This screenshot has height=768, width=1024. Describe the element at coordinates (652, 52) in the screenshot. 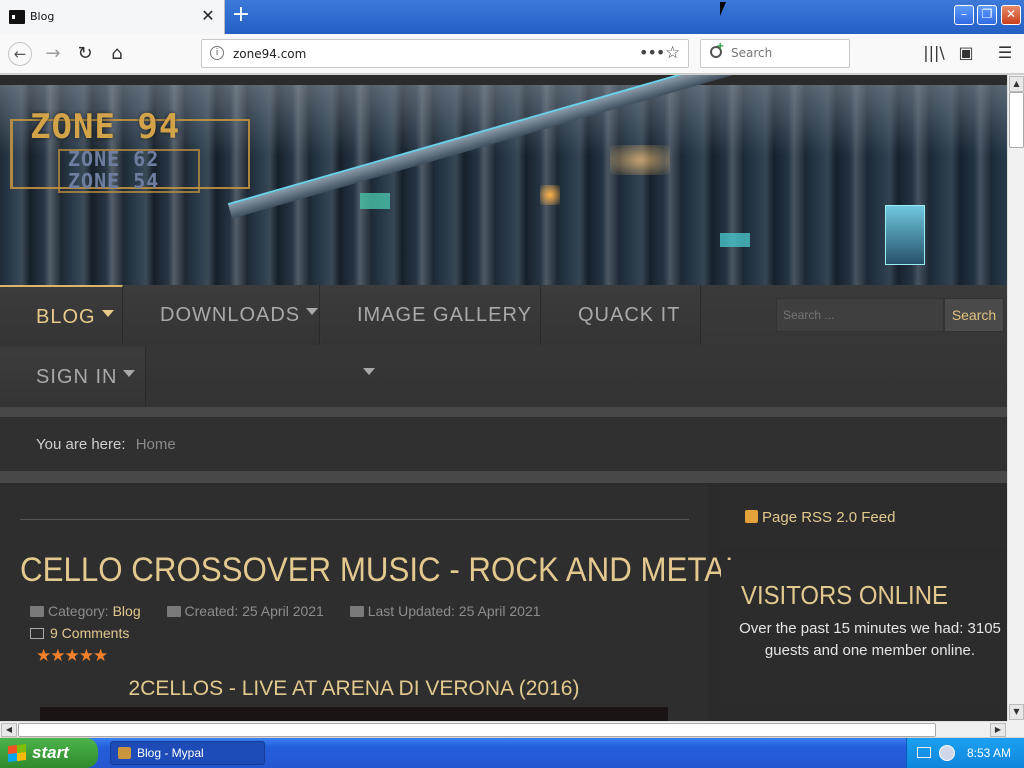

I see `page-actions-icon: •••` at that location.